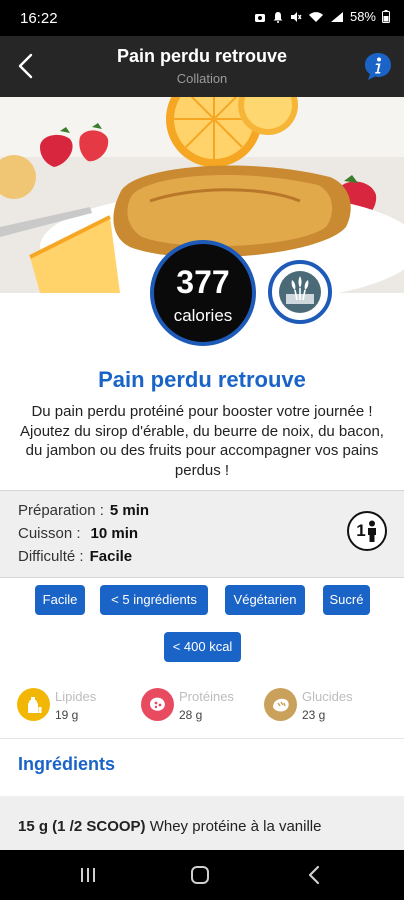 The height and width of the screenshot is (900, 404). I want to click on meat-icon, so click(157, 704).